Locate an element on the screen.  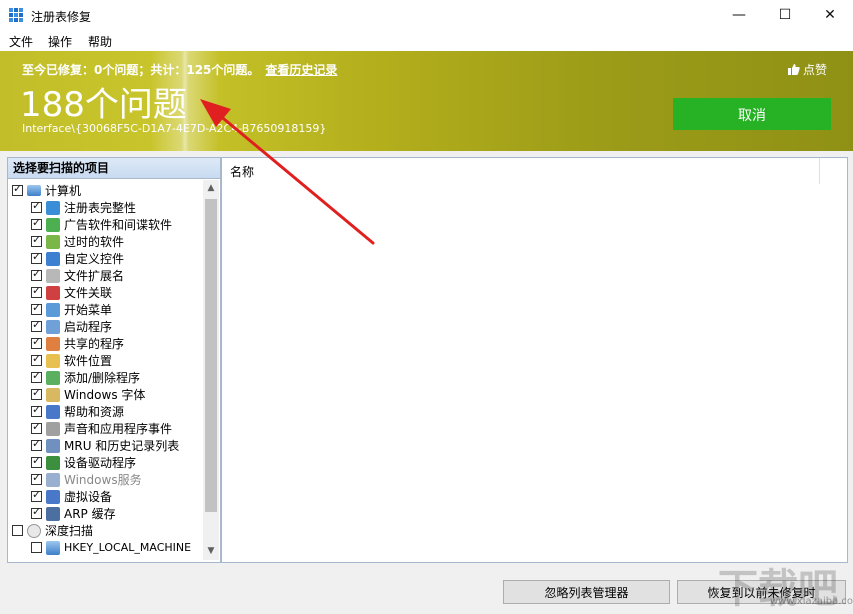
history-icon is located at coordinates (53, 445).